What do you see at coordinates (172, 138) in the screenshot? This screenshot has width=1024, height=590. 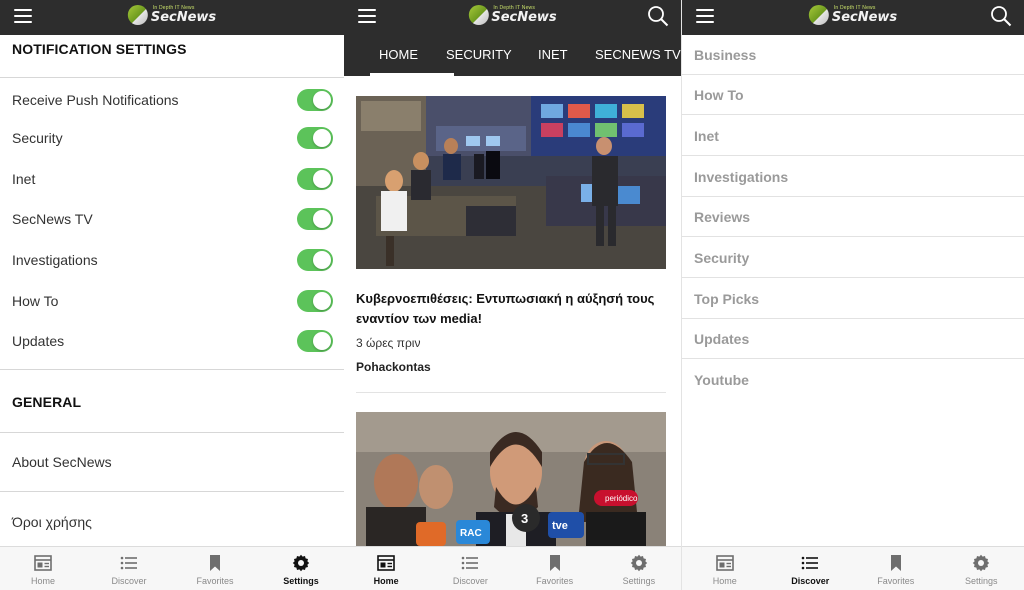 I see `setting-row-security: Security` at bounding box center [172, 138].